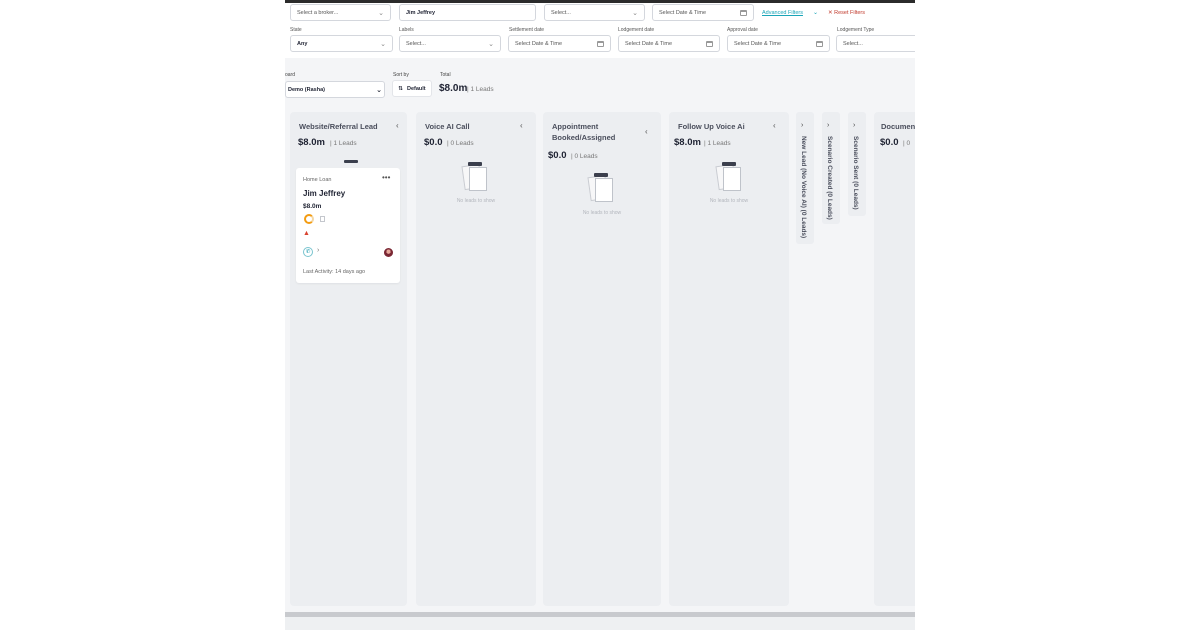  Describe the element at coordinates (782, 13) in the screenshot. I see `advanced-filters-link: Advanced Filters` at that location.